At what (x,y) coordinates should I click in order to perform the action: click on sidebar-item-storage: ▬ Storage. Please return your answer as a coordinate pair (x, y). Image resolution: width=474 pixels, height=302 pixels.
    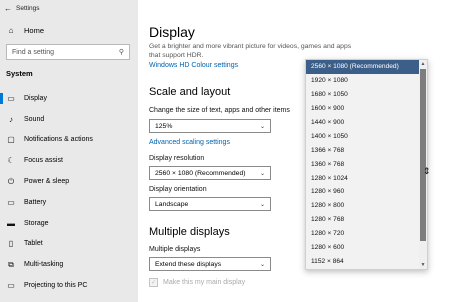
    Looking at the image, I should click on (69, 223).